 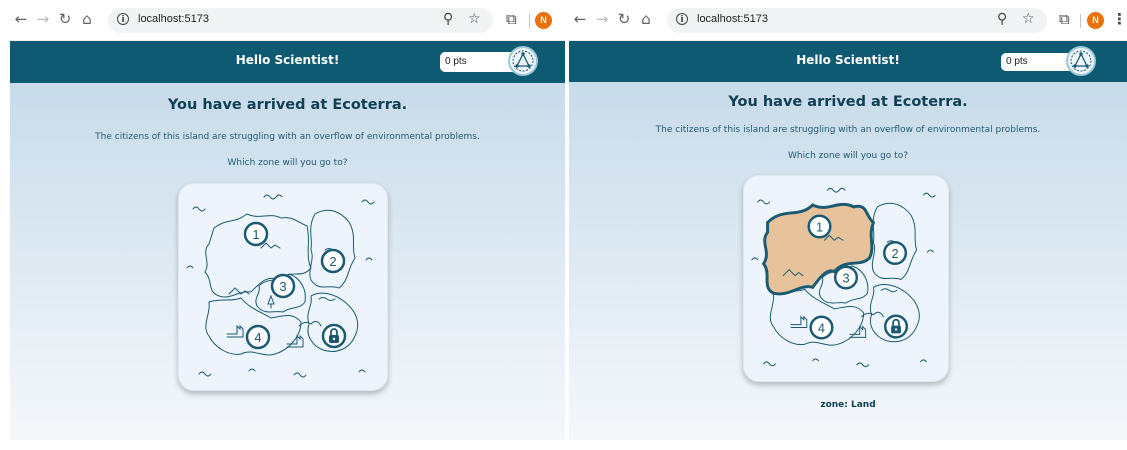 I want to click on browser-toolbar: ← → ↻ ⌂ i localhost:5173 ⚲ ☆ ⧉ N ⋮, so click(x=848, y=20).